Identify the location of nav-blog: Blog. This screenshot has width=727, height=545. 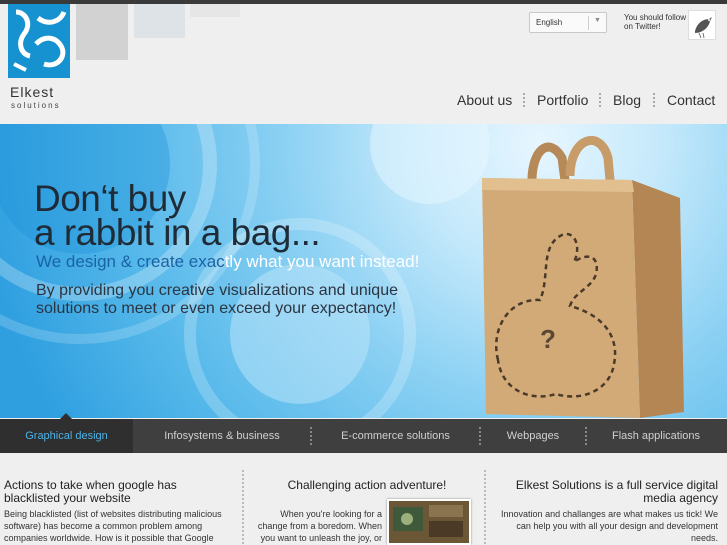
(627, 100).